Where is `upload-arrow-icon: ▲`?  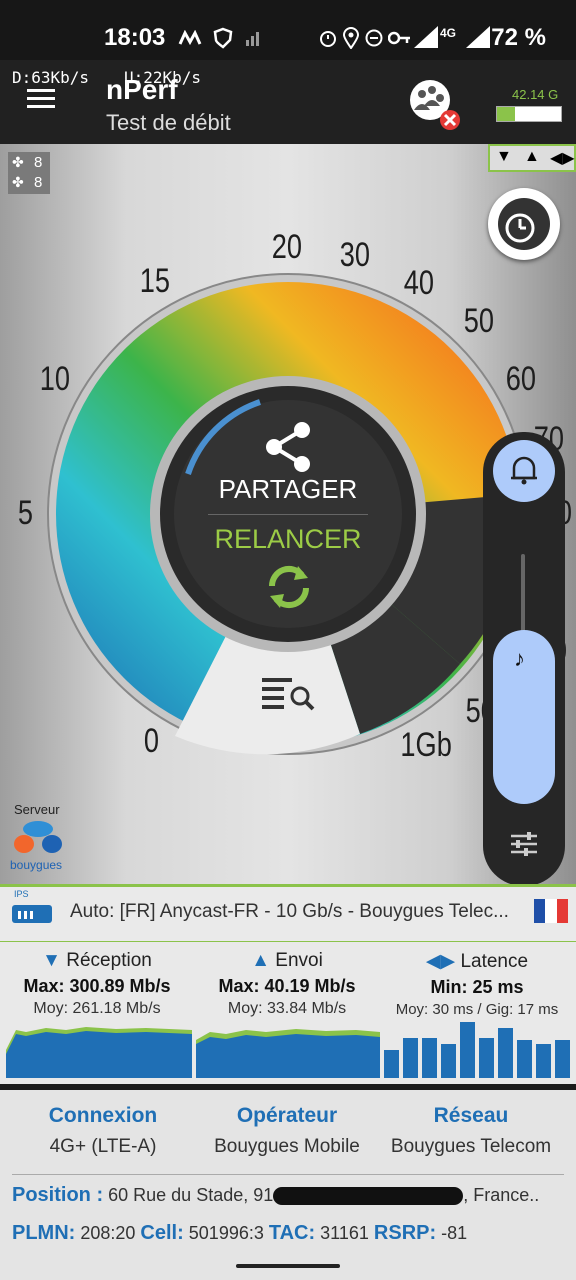 upload-arrow-icon: ▲ is located at coordinates (260, 960).